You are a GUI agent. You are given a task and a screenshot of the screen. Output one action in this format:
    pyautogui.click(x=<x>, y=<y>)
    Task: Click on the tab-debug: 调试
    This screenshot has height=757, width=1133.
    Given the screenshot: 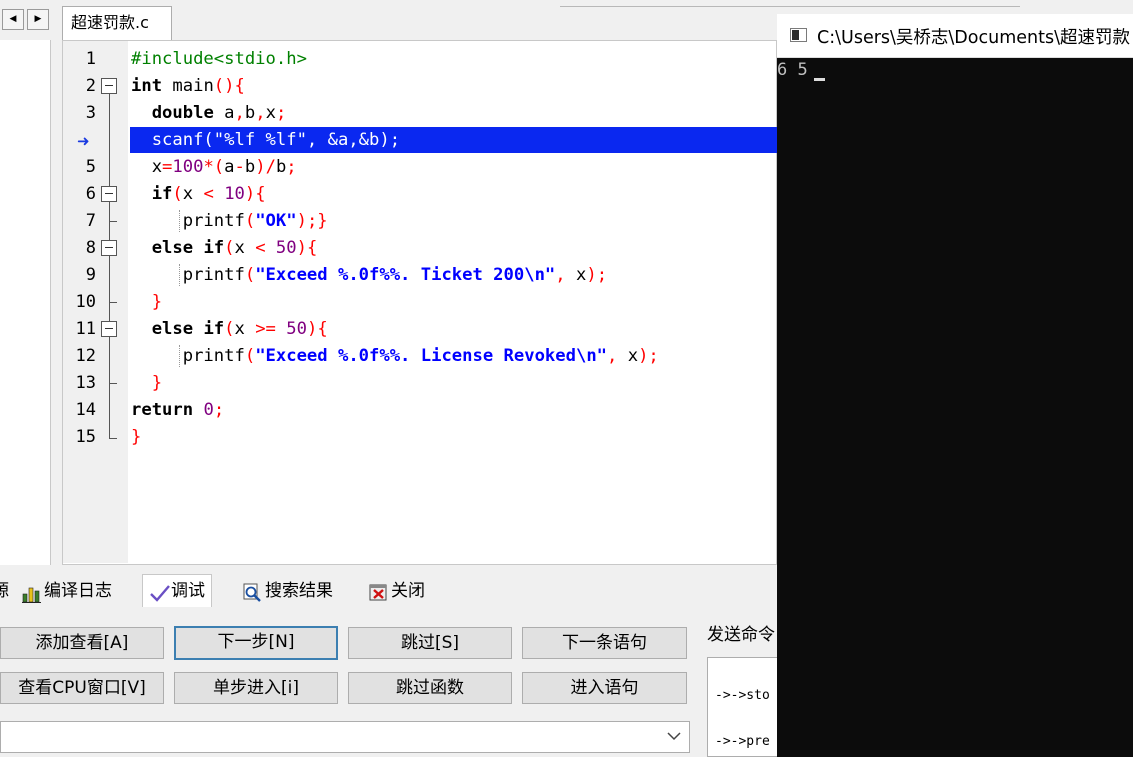 What is the action you would take?
    pyautogui.click(x=177, y=590)
    